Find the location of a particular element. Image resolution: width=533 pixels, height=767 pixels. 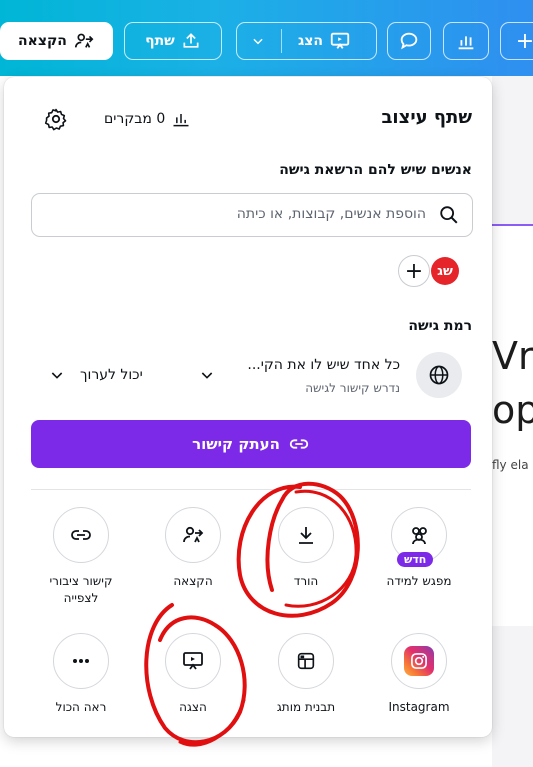

option-instagram: Instagram is located at coordinates (419, 674).